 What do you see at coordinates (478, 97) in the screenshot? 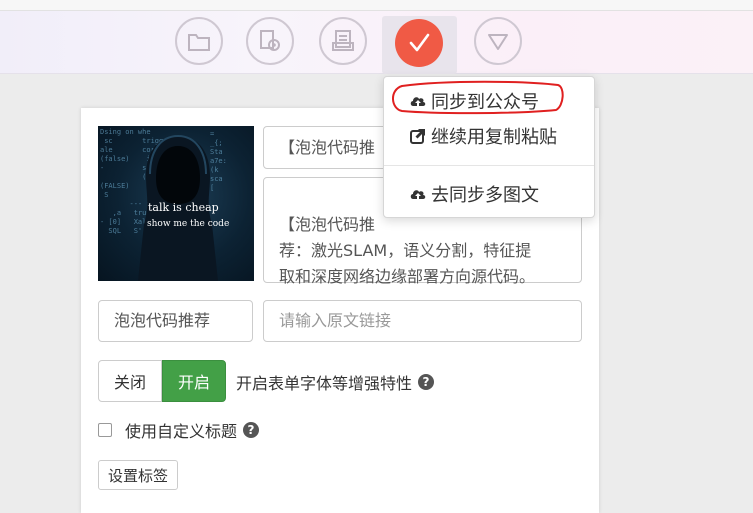
I see `red-circle-annotation` at bounding box center [478, 97].